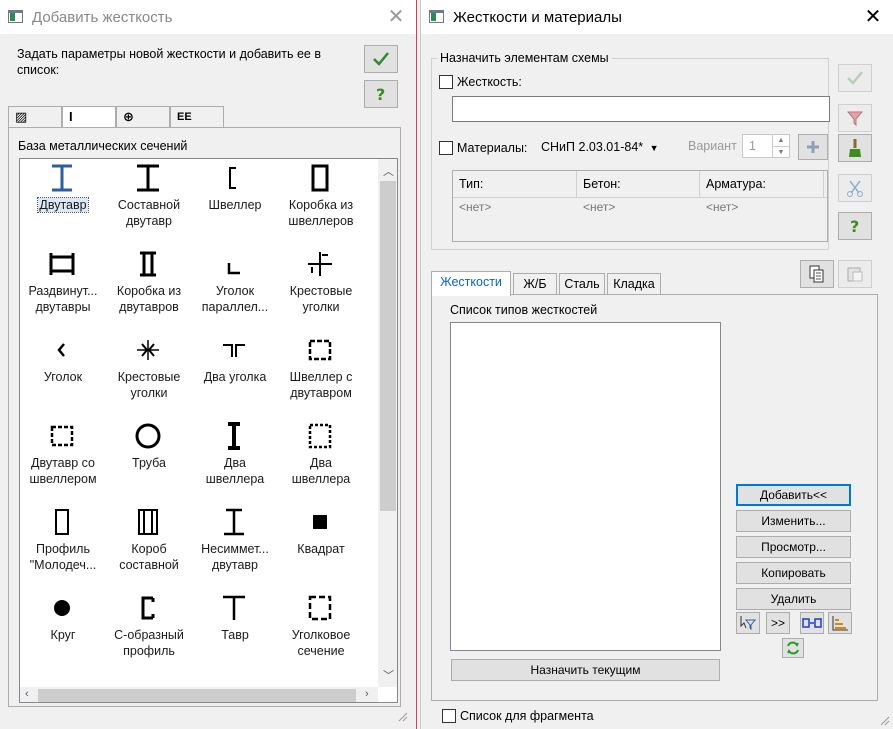 This screenshot has width=893, height=729. Describe the element at coordinates (128, 116) in the screenshot. I see `grid-circle-icon: ⊕` at that location.